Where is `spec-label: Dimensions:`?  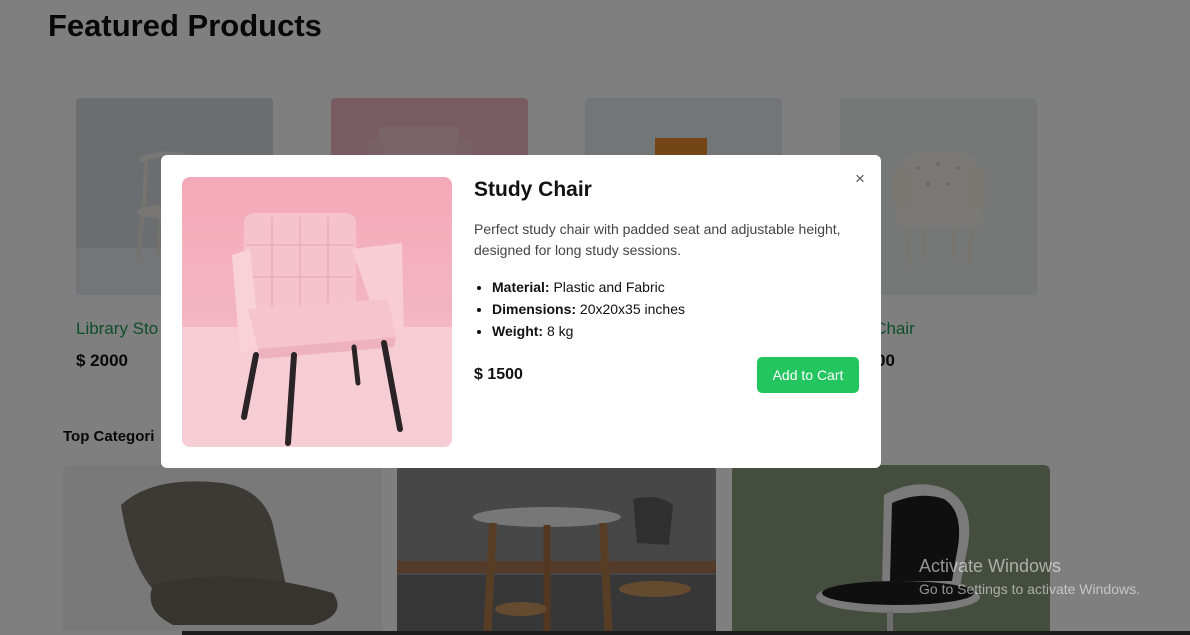 spec-label: Dimensions: is located at coordinates (534, 309).